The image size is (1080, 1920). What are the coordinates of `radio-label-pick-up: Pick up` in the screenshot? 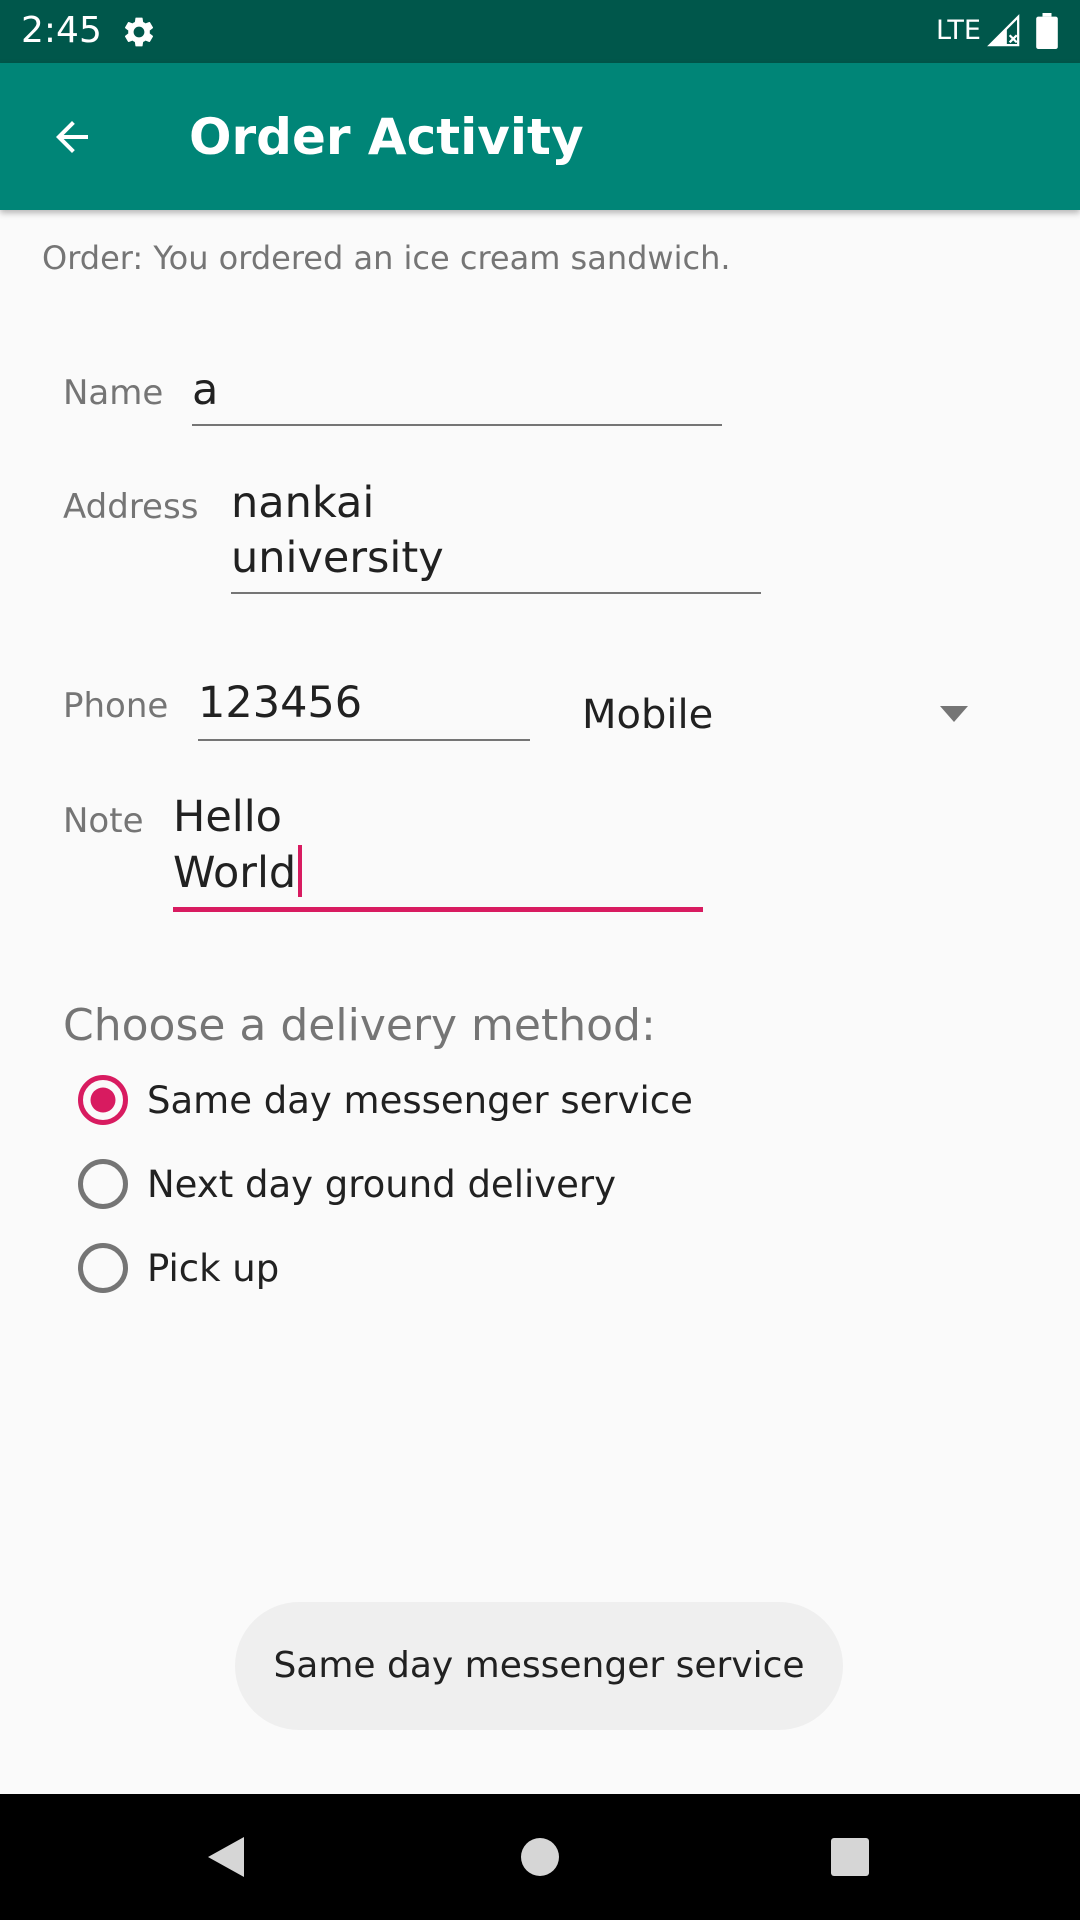 It's located at (213, 1269).